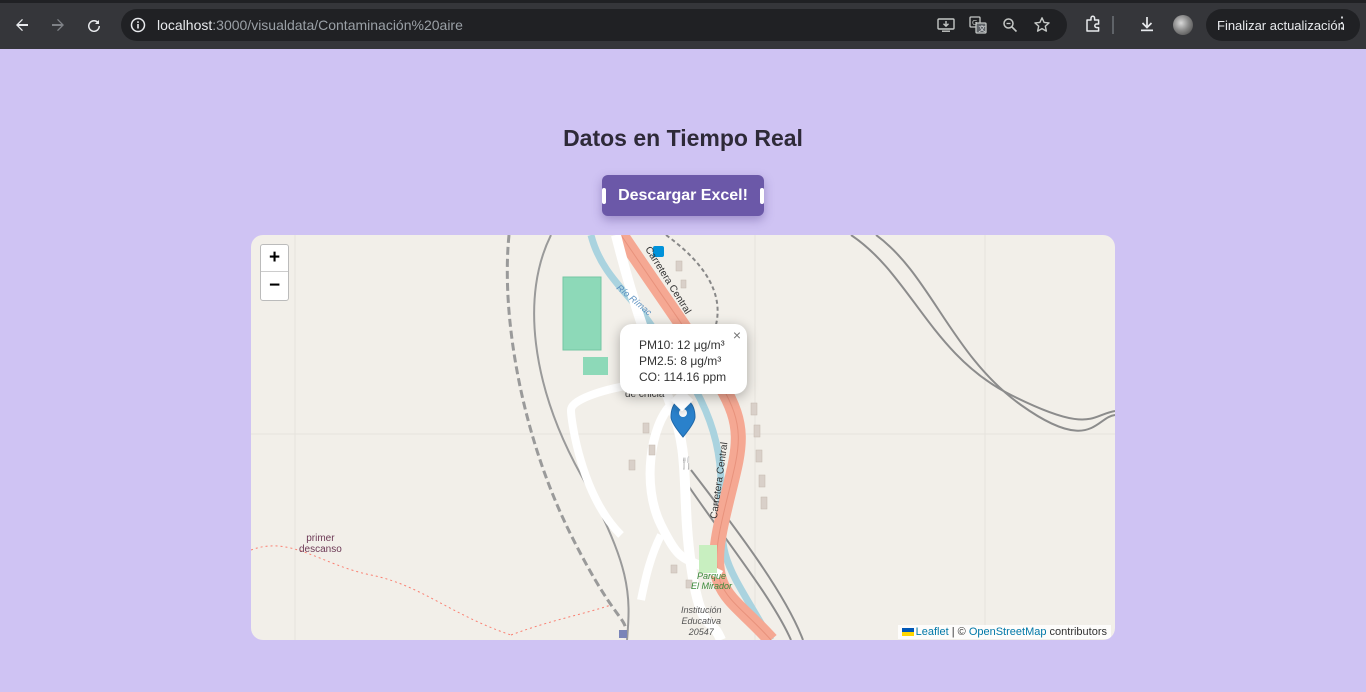 Image resolution: width=1366 pixels, height=692 pixels. I want to click on zoom-out-button: −, so click(274, 285).